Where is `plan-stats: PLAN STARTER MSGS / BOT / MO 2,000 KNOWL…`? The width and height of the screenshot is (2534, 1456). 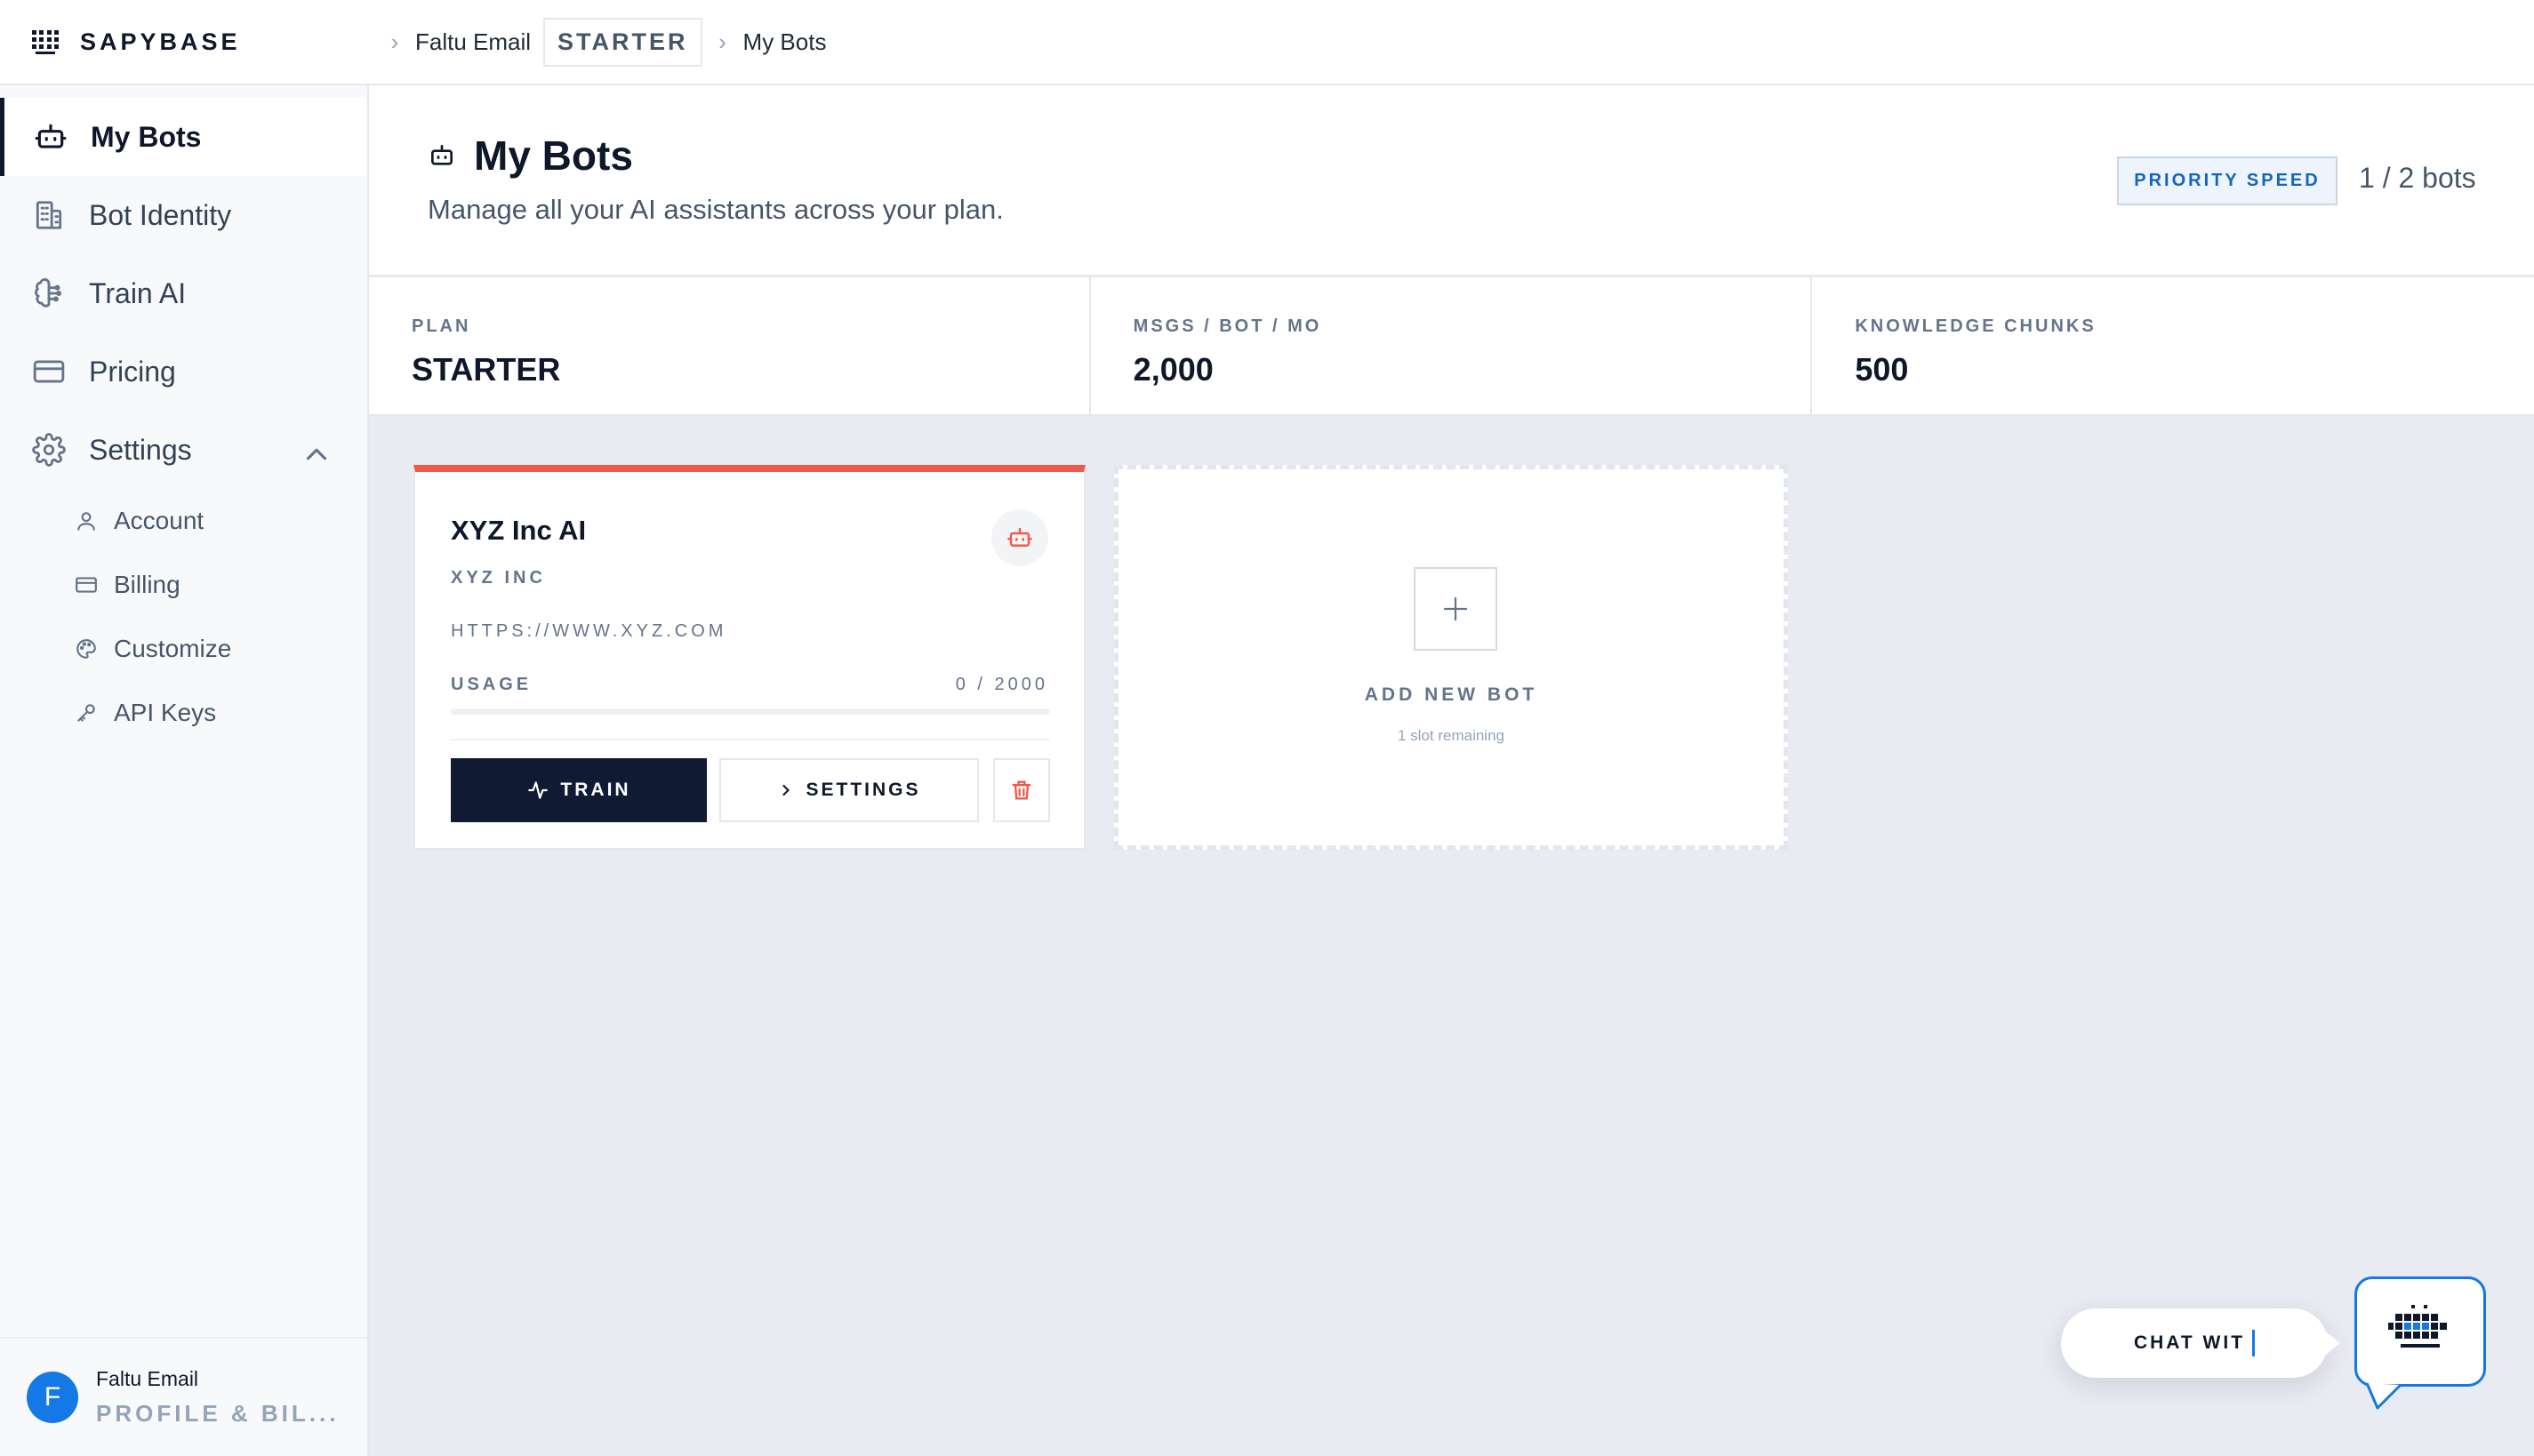
plan-stats: PLAN STARTER MSGS / BOT / MO 2,000 KNOWL… is located at coordinates (1451, 346).